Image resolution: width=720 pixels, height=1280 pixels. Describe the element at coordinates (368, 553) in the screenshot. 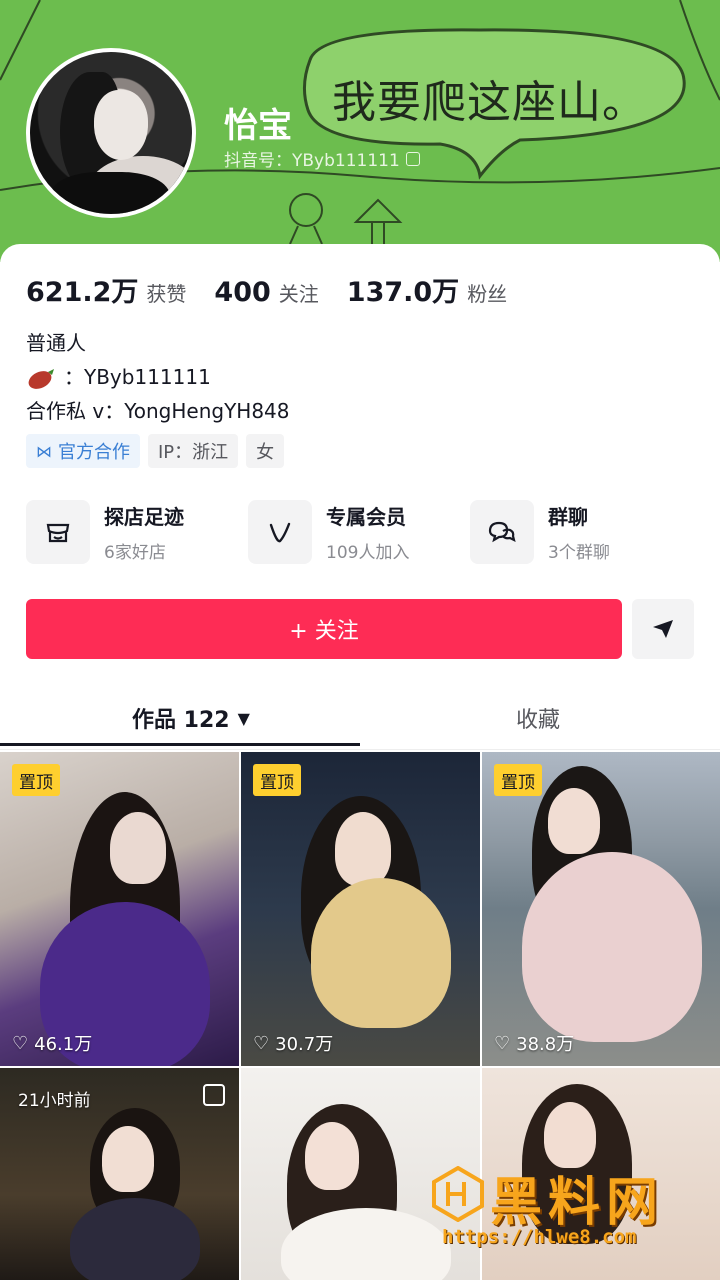

I see `feature-vip-sub: 109人加入` at that location.